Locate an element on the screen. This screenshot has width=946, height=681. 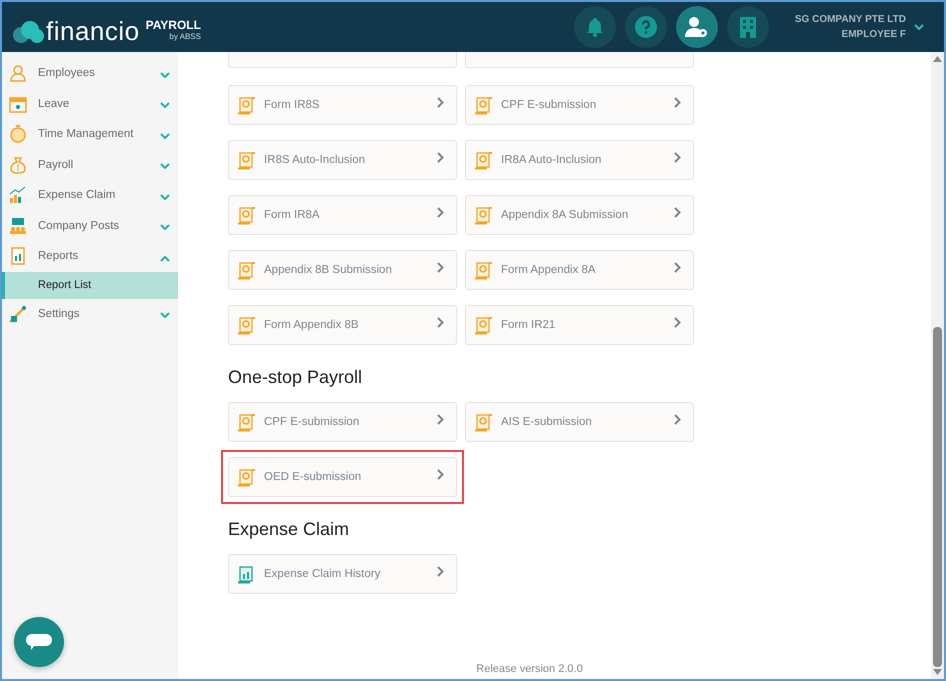
sidebar-item: Expense Claim is located at coordinates (90, 195).